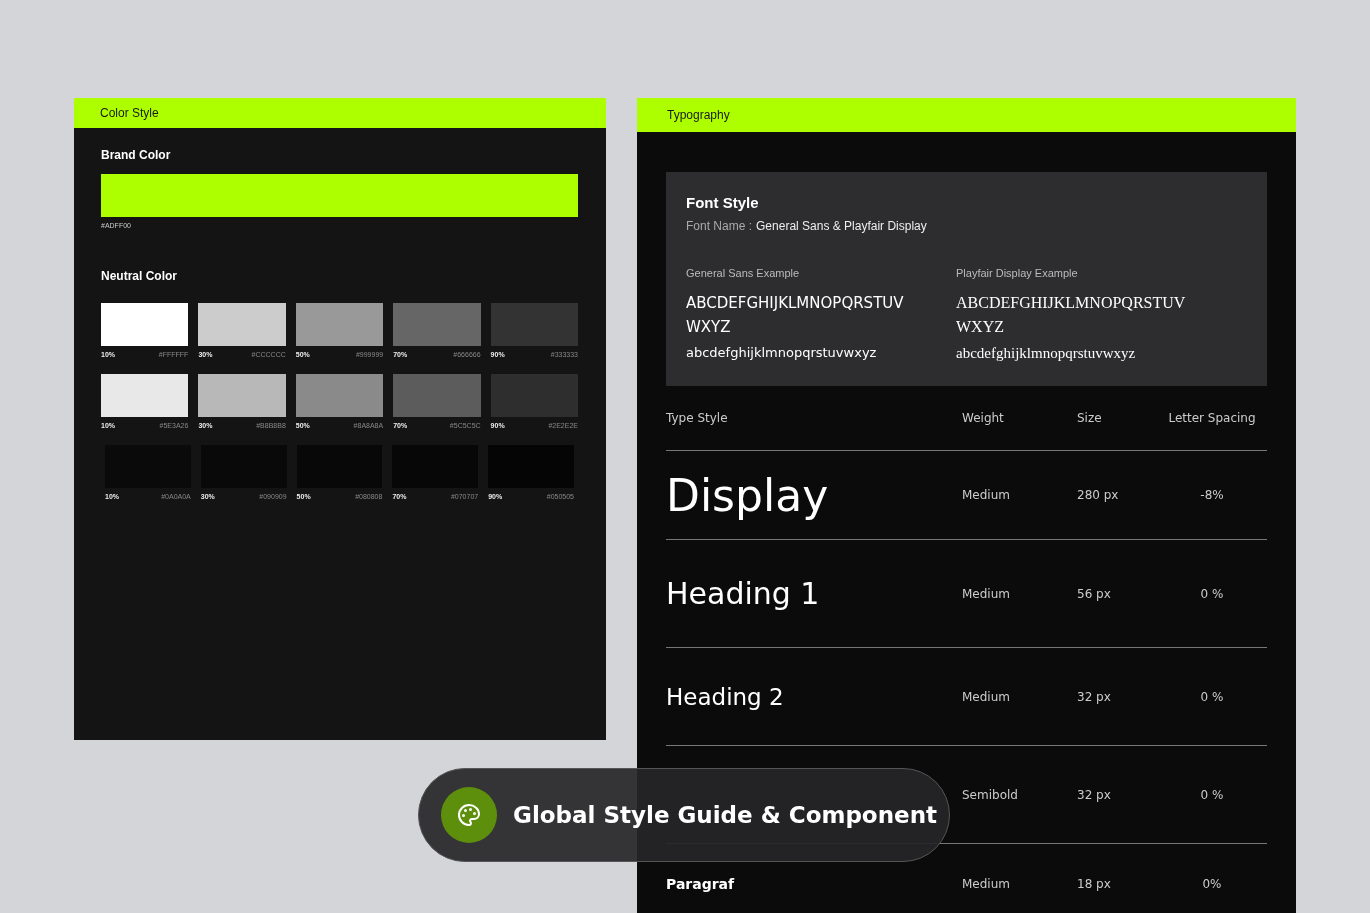  I want to click on example-label: Playfair Display Example, so click(1017, 273).